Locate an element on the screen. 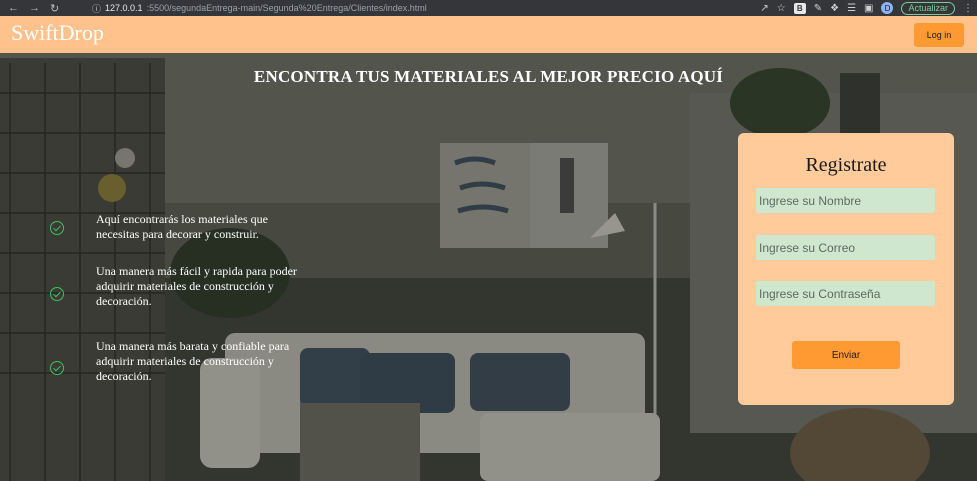 The height and width of the screenshot is (481, 977). browser-tools: ↗ ☆ B ✎ ❖ ☰ ▣ D Actualizar ⋮ is located at coordinates (868, 8).